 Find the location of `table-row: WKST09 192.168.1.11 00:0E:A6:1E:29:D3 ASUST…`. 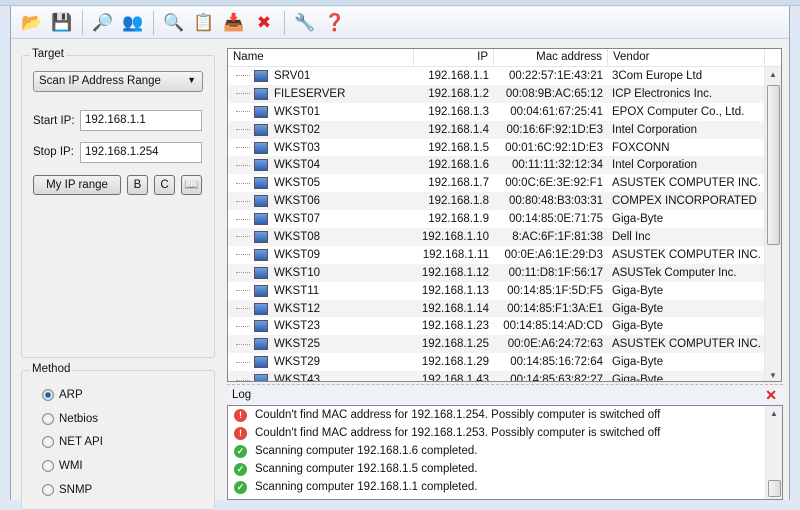

table-row: WKST09 192.168.1.11 00:0E:A6:1E:29:D3 ASUST… is located at coordinates (504, 255).